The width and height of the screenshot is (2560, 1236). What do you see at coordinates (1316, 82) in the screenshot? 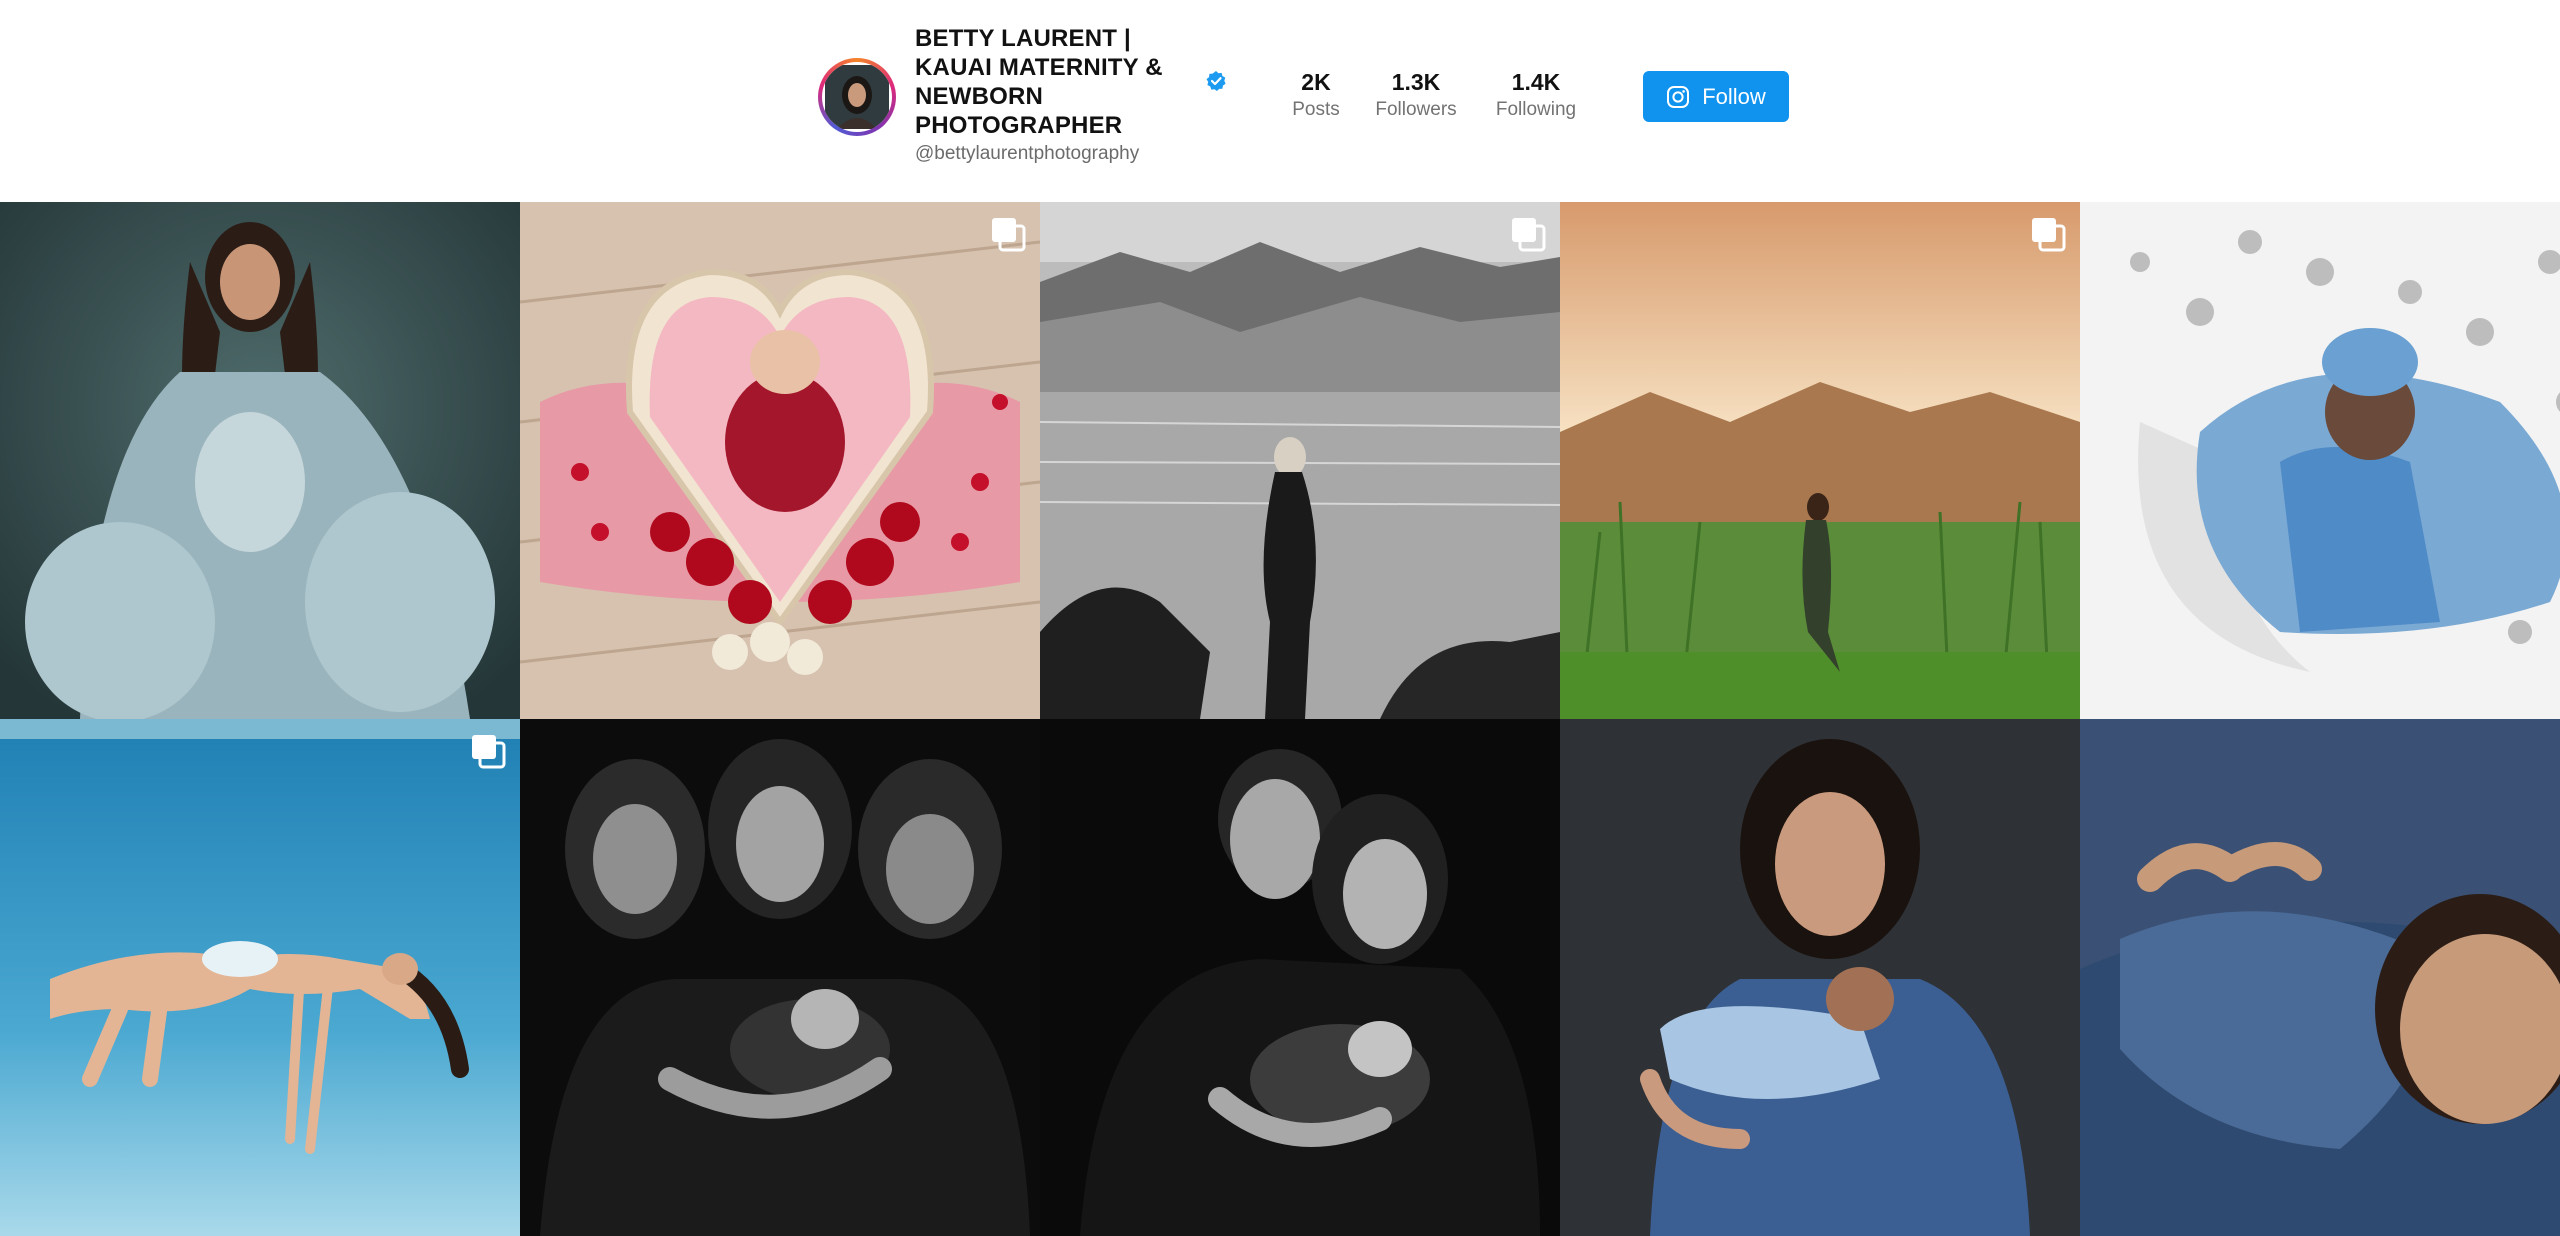
I see `stat-value: 2K` at bounding box center [1316, 82].